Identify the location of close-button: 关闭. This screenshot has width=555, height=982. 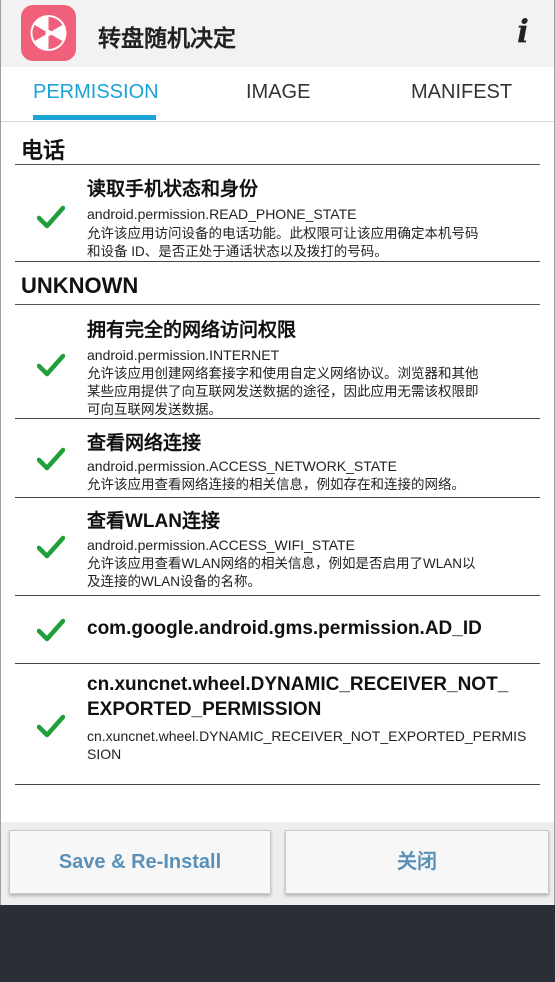
(417, 862).